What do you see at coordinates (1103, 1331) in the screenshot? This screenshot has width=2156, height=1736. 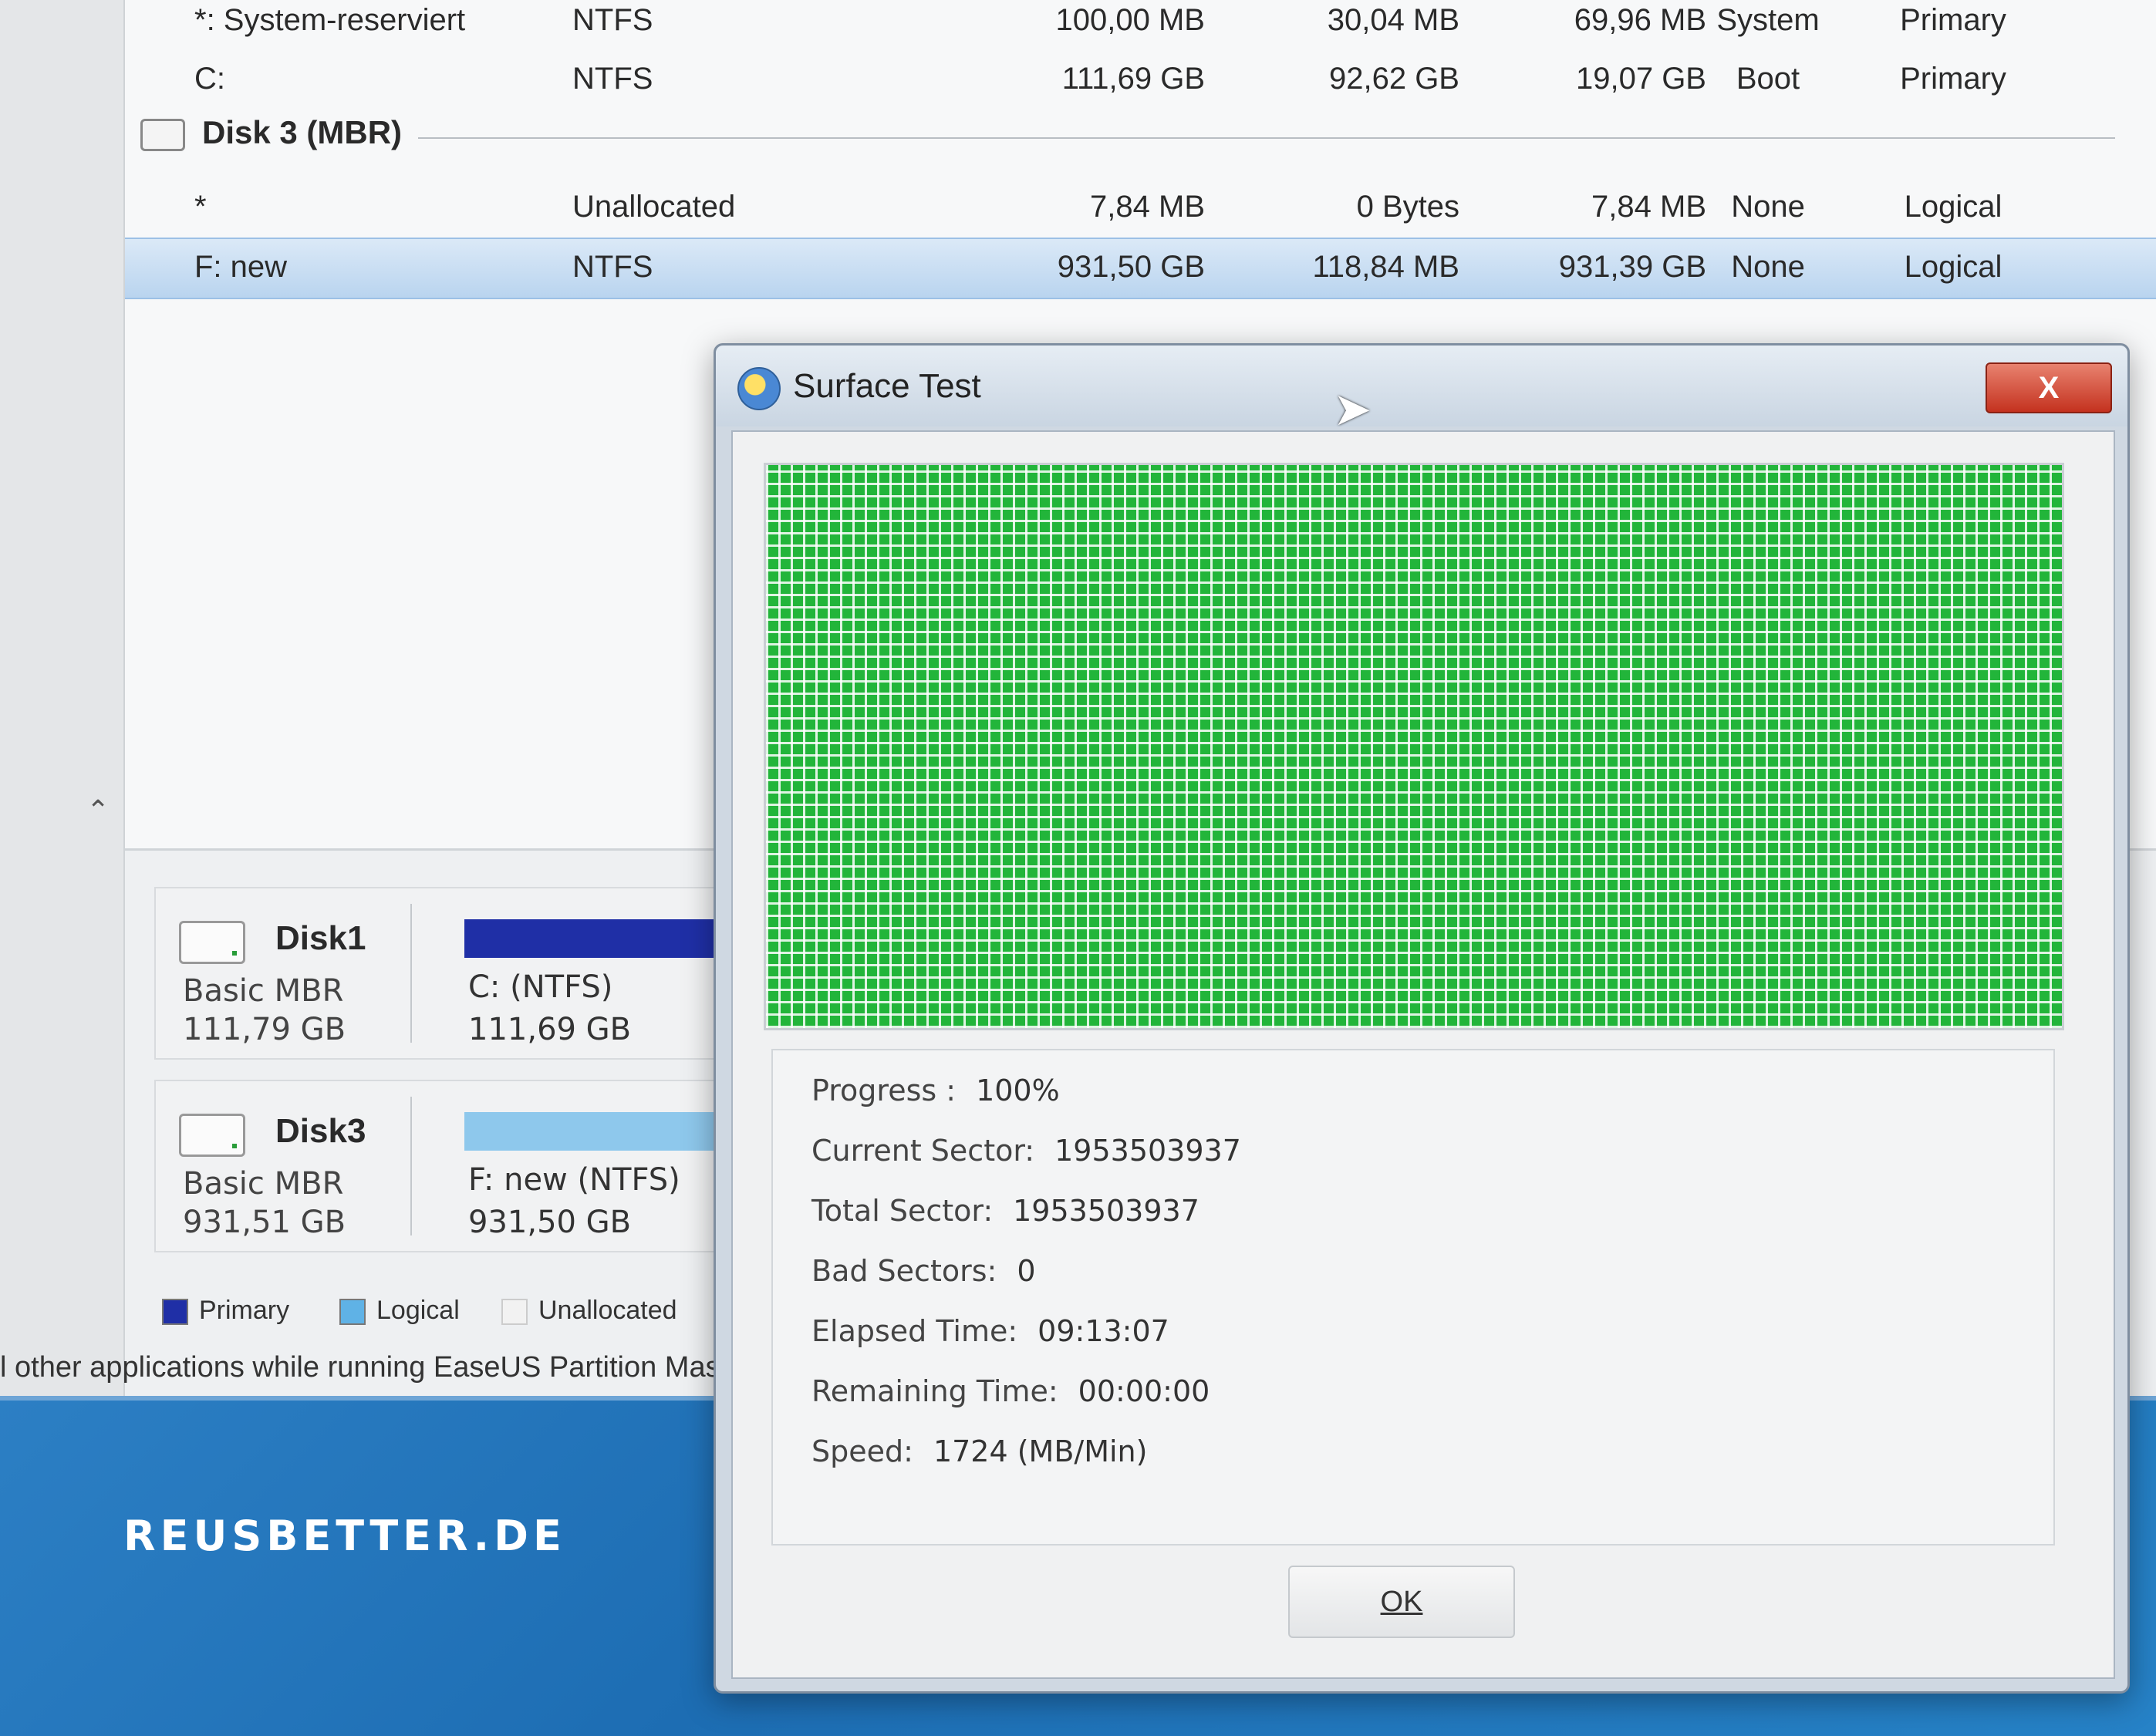 I see `elapsed-time-value: 09:13:07` at bounding box center [1103, 1331].